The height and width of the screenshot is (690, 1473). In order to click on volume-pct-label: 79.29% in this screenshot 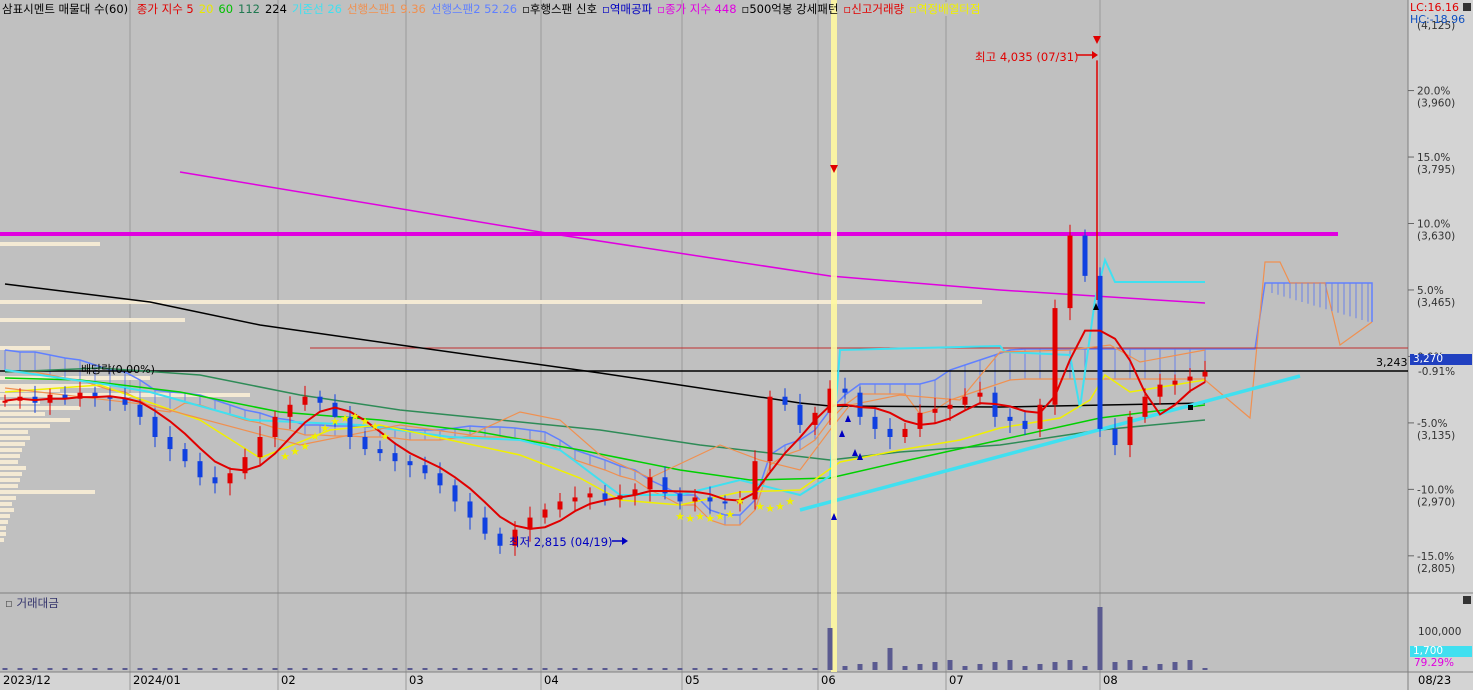, I will do `click(1434, 663)`.